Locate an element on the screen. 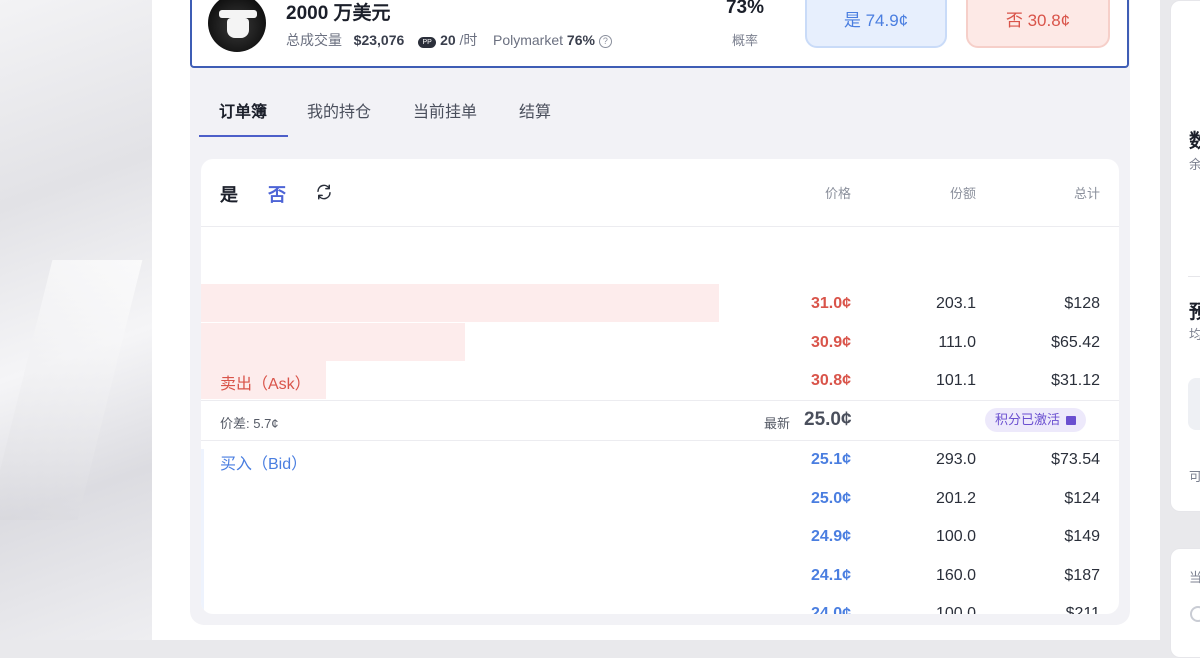 The height and width of the screenshot is (658, 1200). bid-price: 25.1¢ is located at coordinates (830, 459).